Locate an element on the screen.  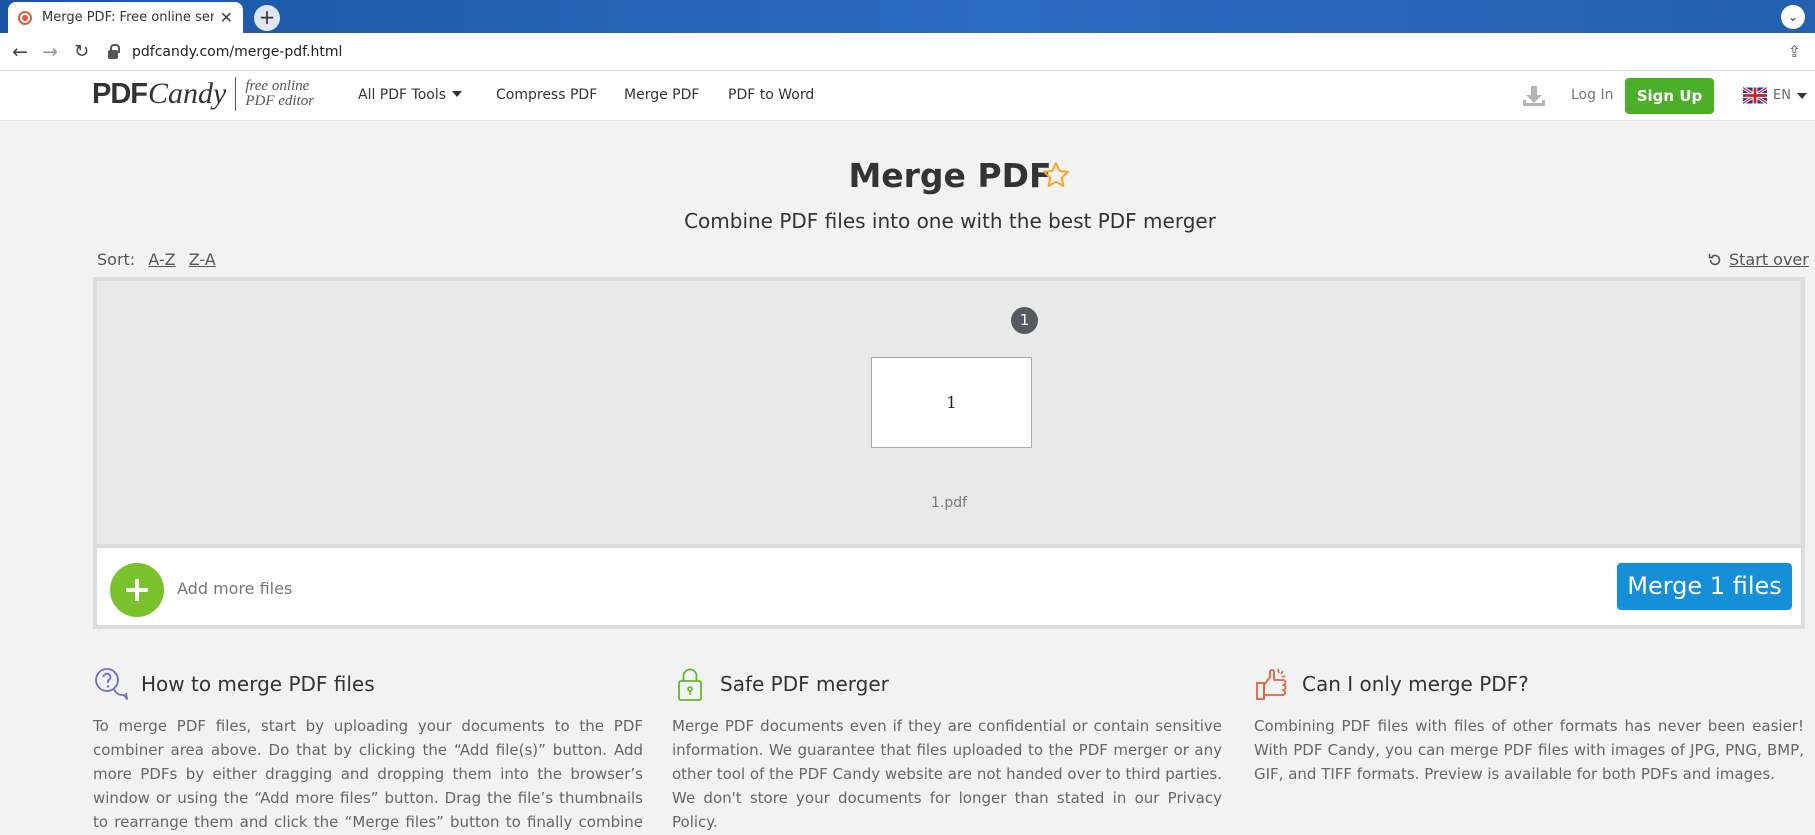
signup-button: Sign Up is located at coordinates (1669, 96).